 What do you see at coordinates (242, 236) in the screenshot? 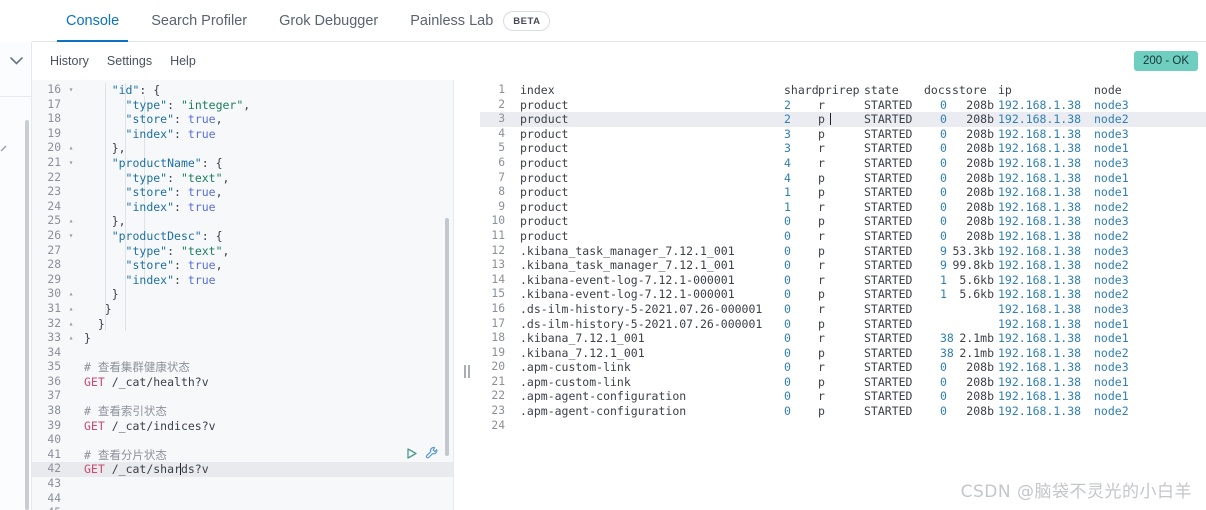
I see `editor-line: 26 ▾ "productDesc": {` at bounding box center [242, 236].